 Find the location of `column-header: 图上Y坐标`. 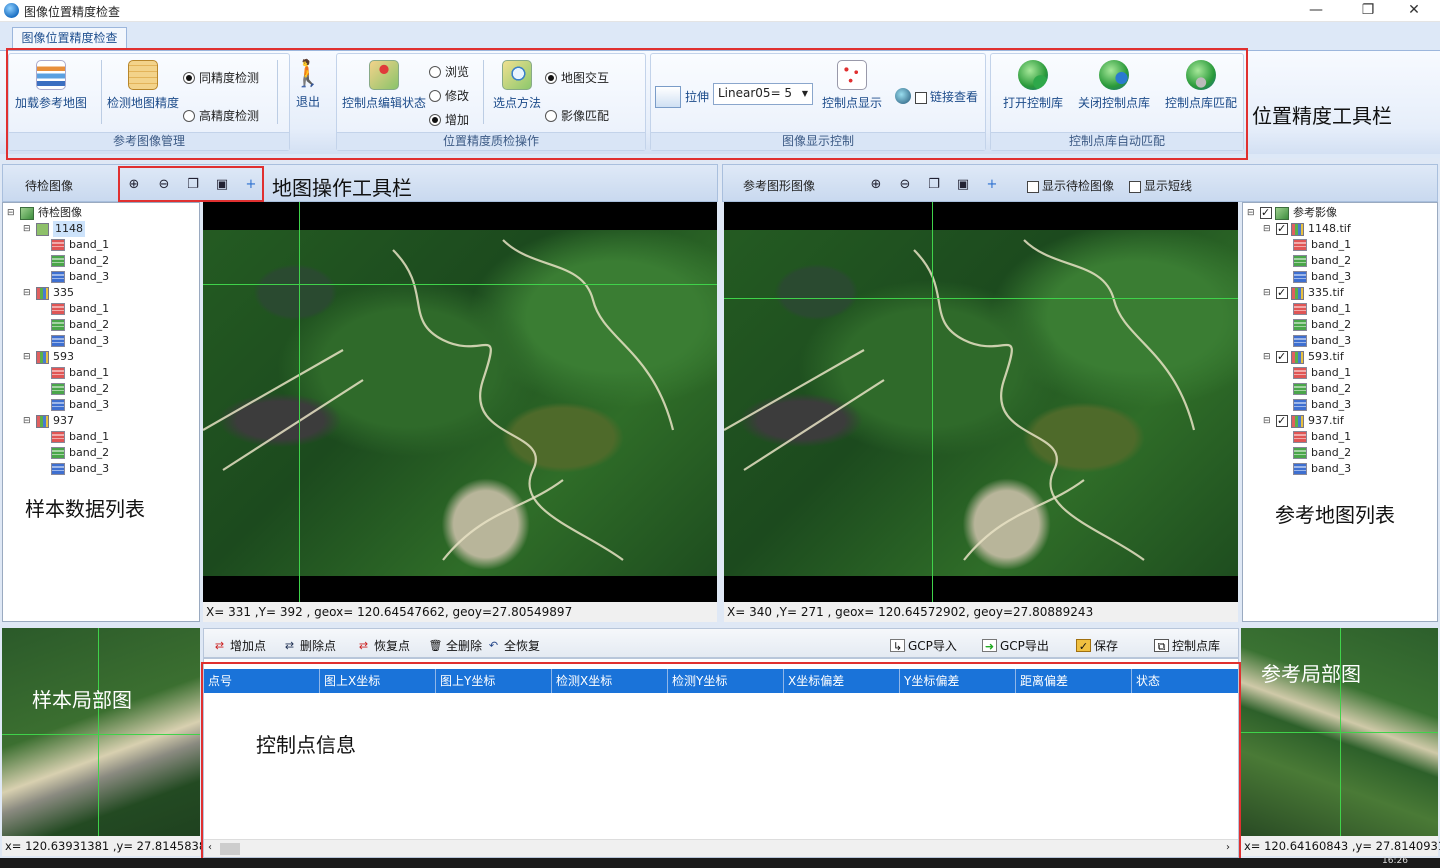

column-header: 图上Y坐标 is located at coordinates (494, 681).